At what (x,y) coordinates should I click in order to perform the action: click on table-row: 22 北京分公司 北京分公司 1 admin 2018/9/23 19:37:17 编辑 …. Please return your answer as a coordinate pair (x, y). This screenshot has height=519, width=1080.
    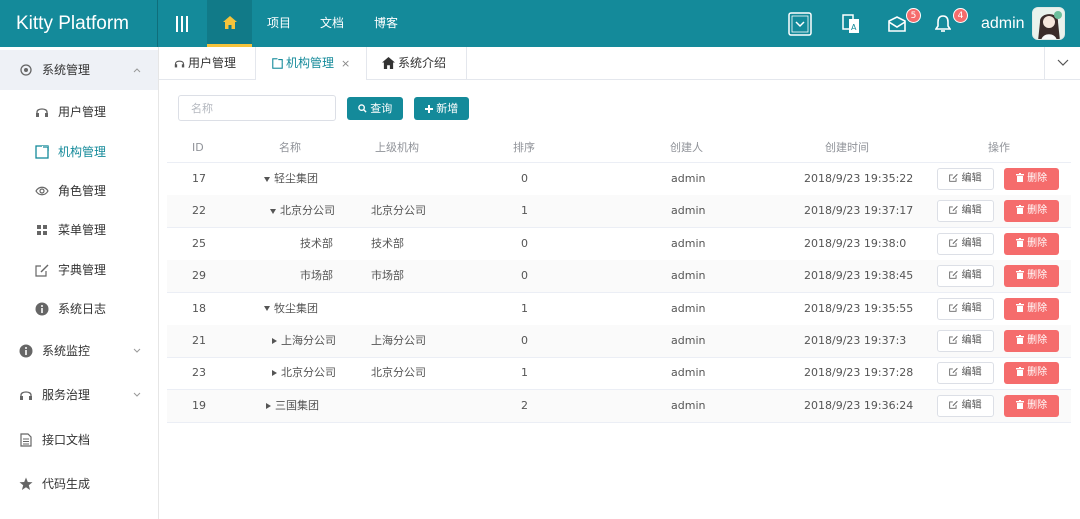
    Looking at the image, I should click on (619, 212).